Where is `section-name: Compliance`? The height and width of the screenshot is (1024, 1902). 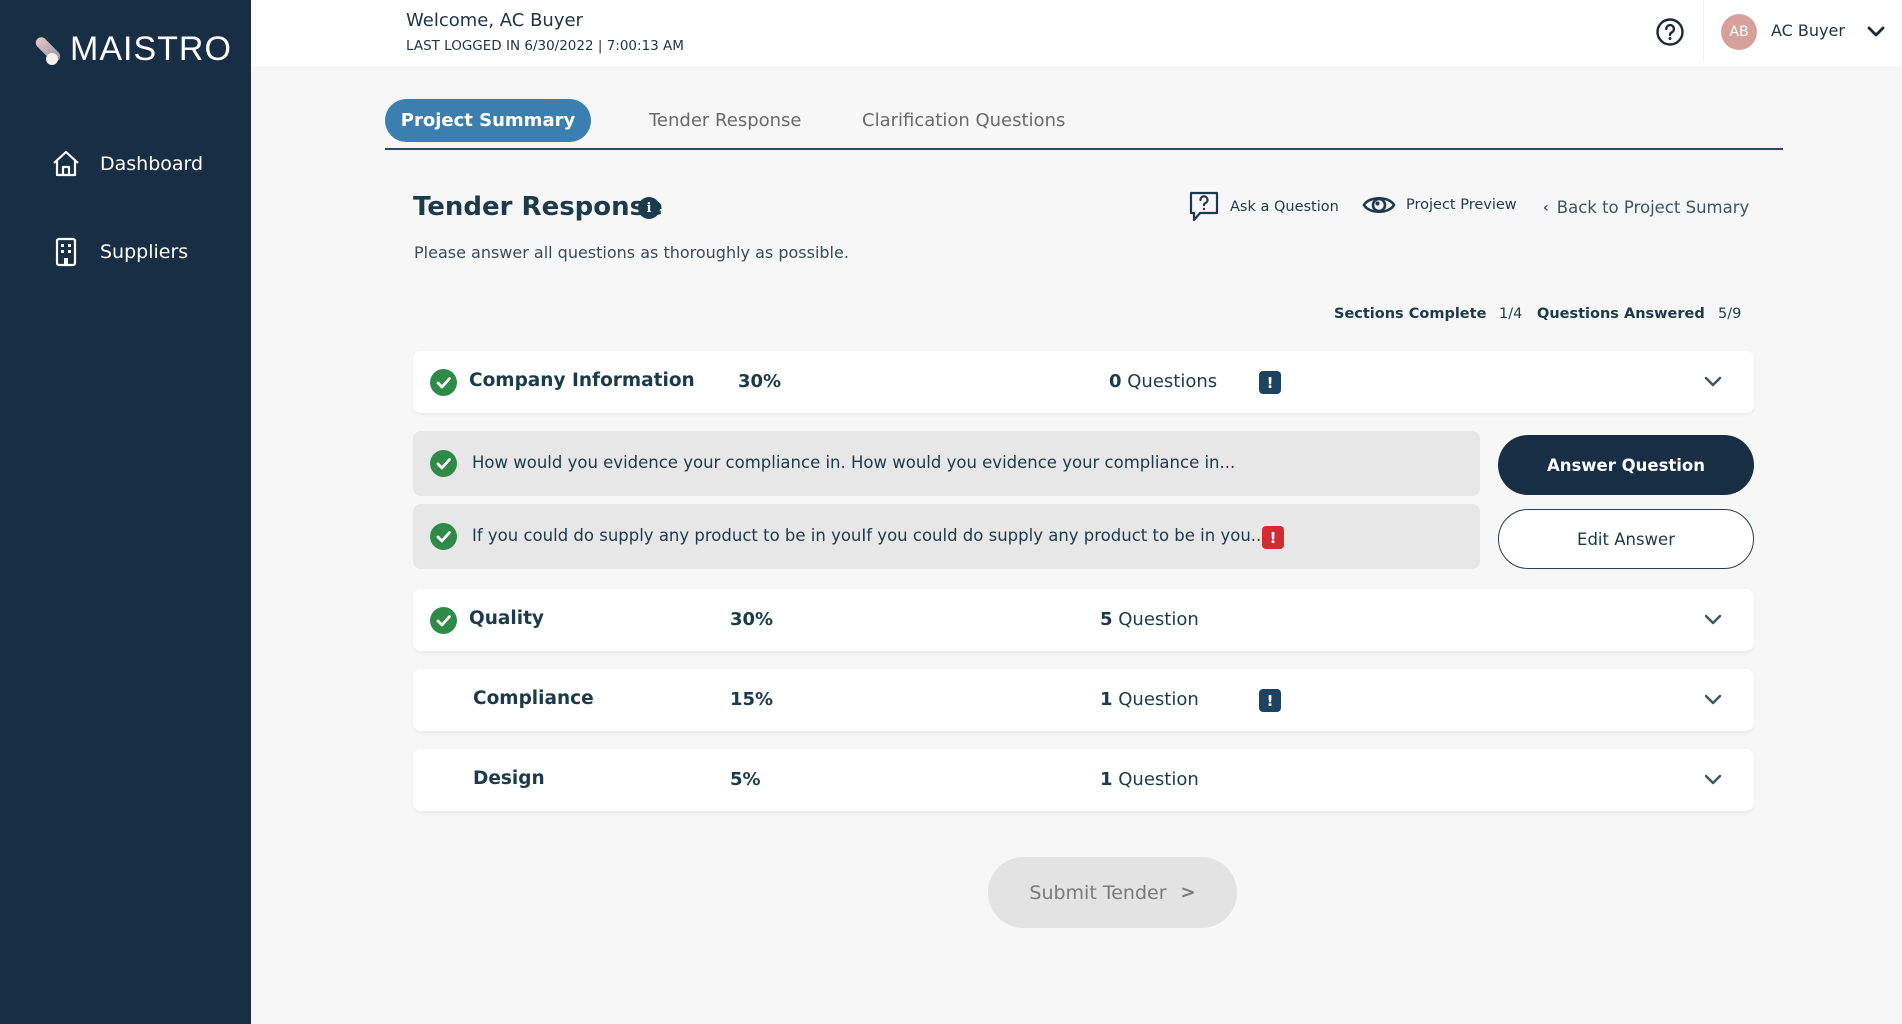 section-name: Compliance is located at coordinates (533, 698).